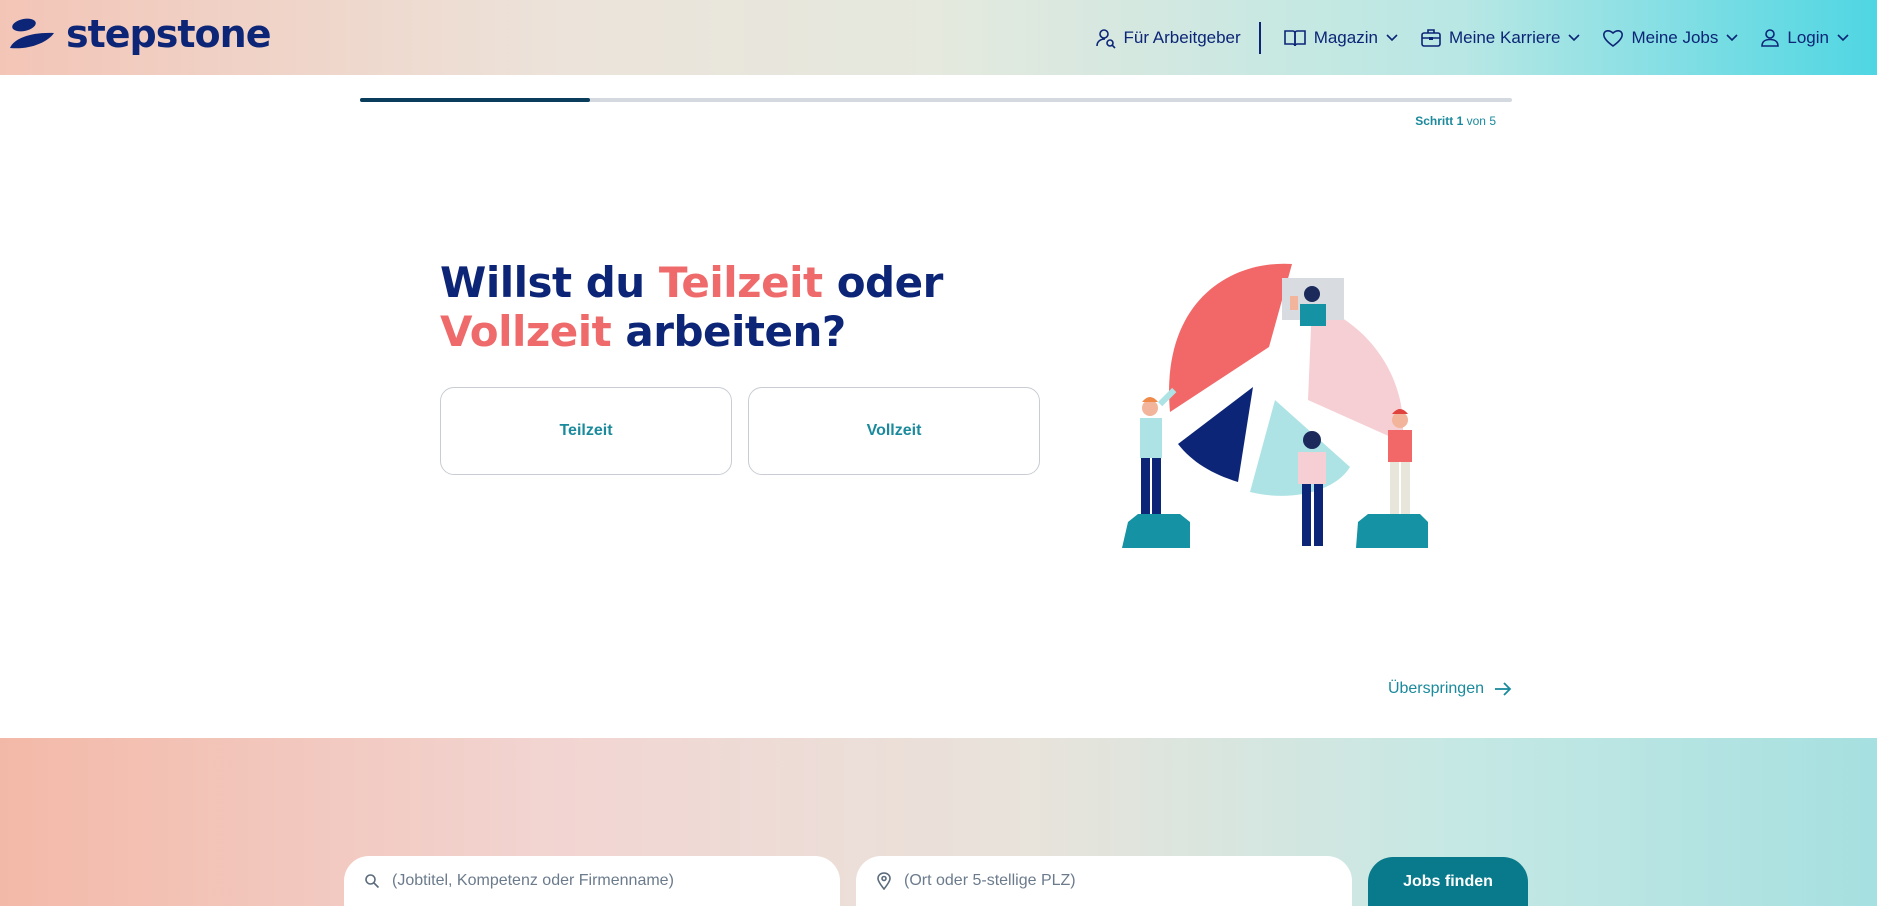 The height and width of the screenshot is (906, 1877). What do you see at coordinates (1808, 37) in the screenshot?
I see `nav-login-label: Login` at bounding box center [1808, 37].